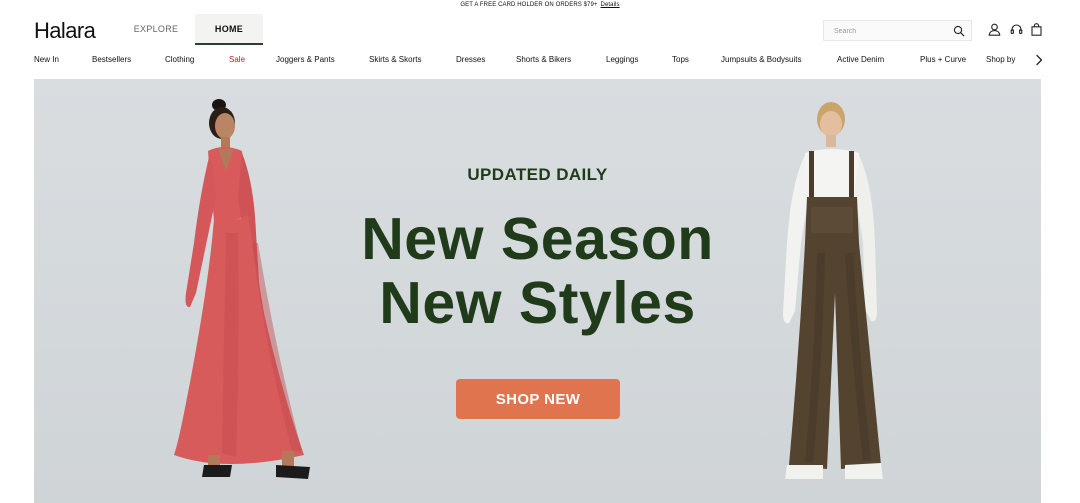  Describe the element at coordinates (943, 60) in the screenshot. I see `nav-item-plus-curve: Plus + Curve` at that location.